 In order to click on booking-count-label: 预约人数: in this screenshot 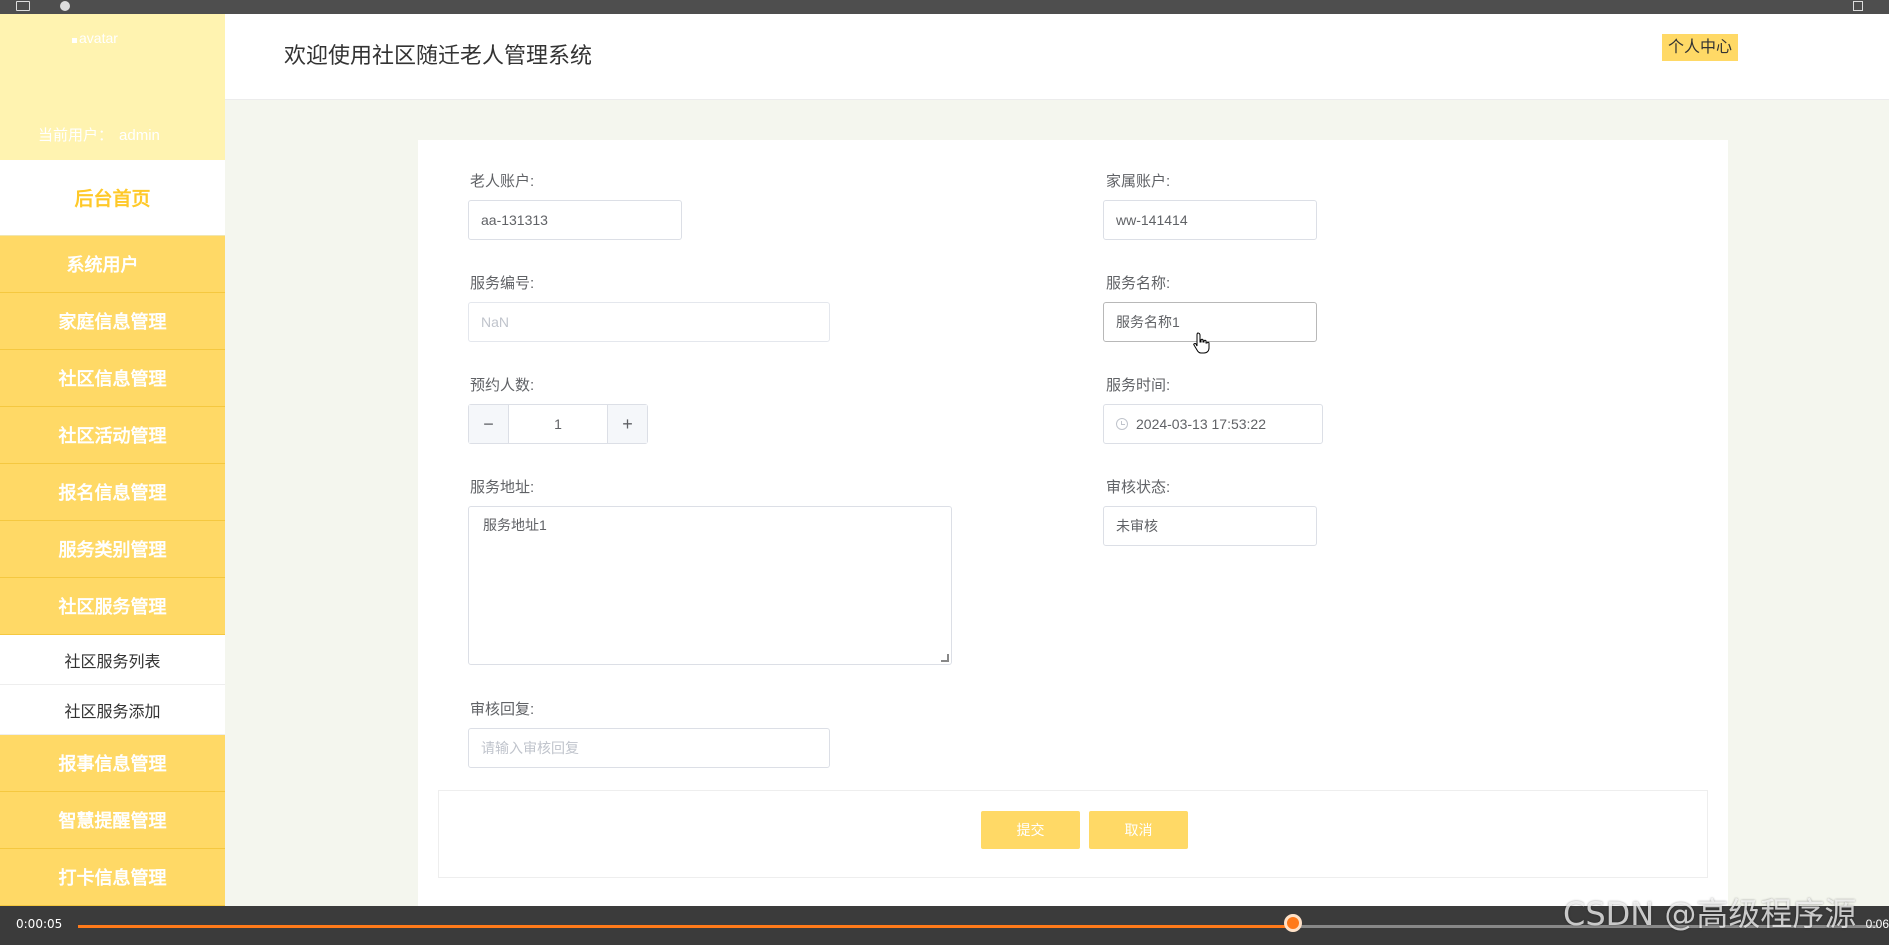, I will do `click(502, 385)`.